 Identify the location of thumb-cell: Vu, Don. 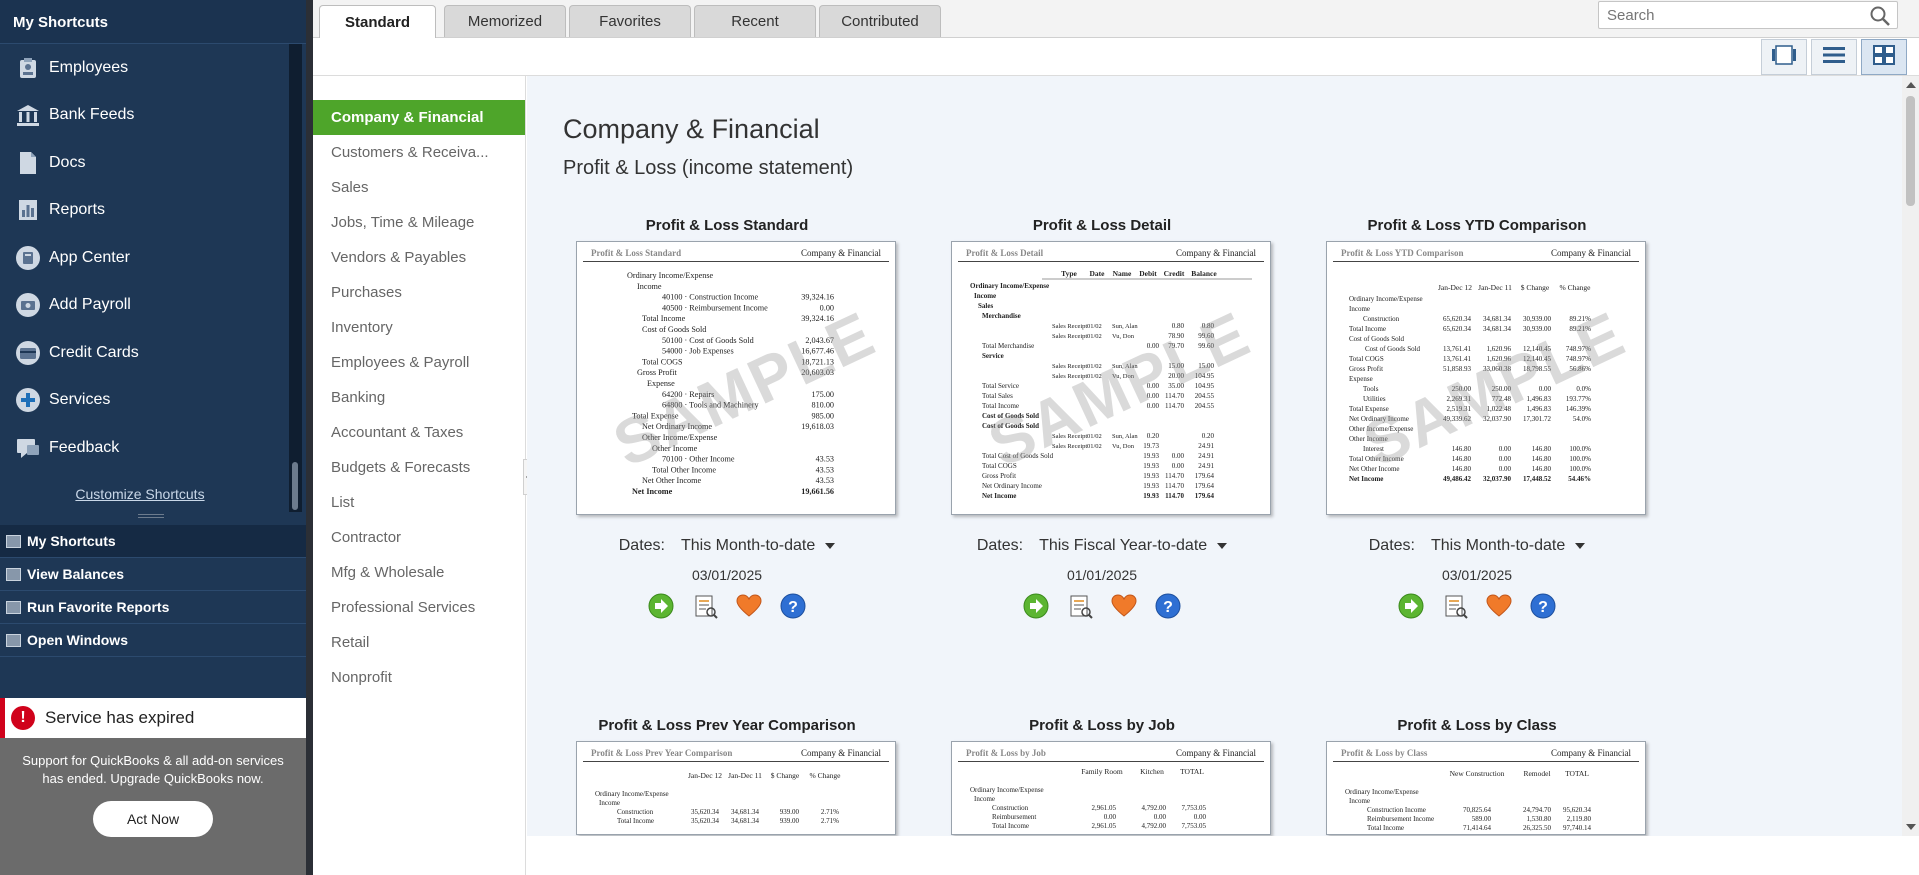
(1123, 446).